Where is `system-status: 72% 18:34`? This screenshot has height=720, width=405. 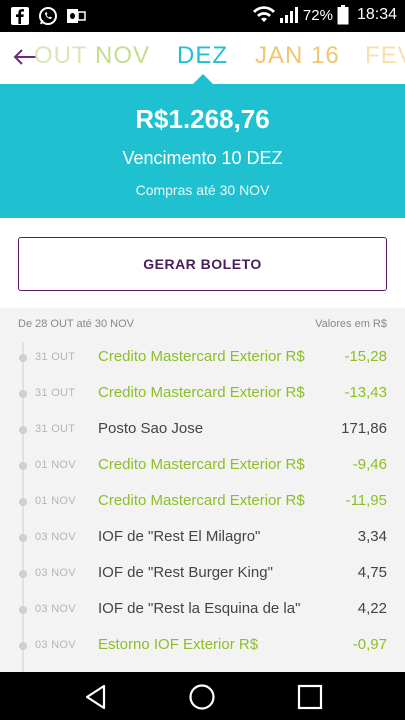 system-status: 72% 18:34 is located at coordinates (324, 15).